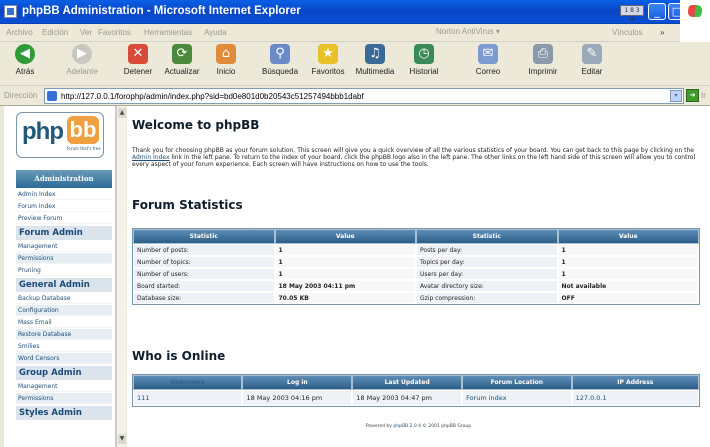 The image size is (710, 447). Describe the element at coordinates (692, 95) in the screenshot. I see `go-arrow-icon: ➜` at that location.